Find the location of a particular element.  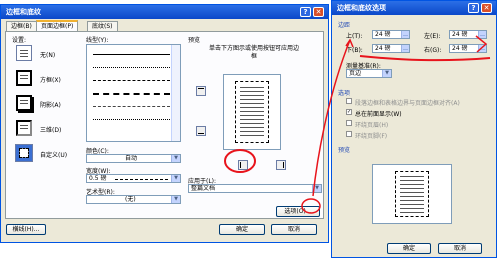

always-front-checkbox: ✓ is located at coordinates (349, 112).